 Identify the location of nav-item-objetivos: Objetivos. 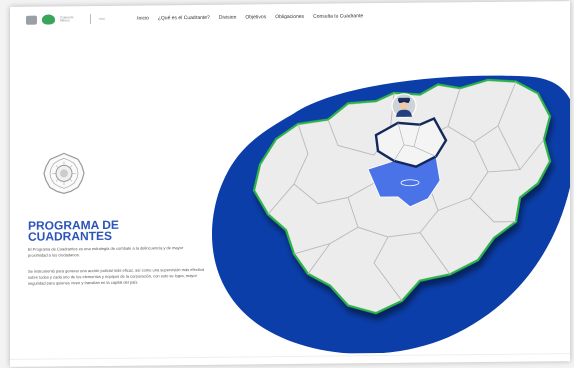
(255, 17).